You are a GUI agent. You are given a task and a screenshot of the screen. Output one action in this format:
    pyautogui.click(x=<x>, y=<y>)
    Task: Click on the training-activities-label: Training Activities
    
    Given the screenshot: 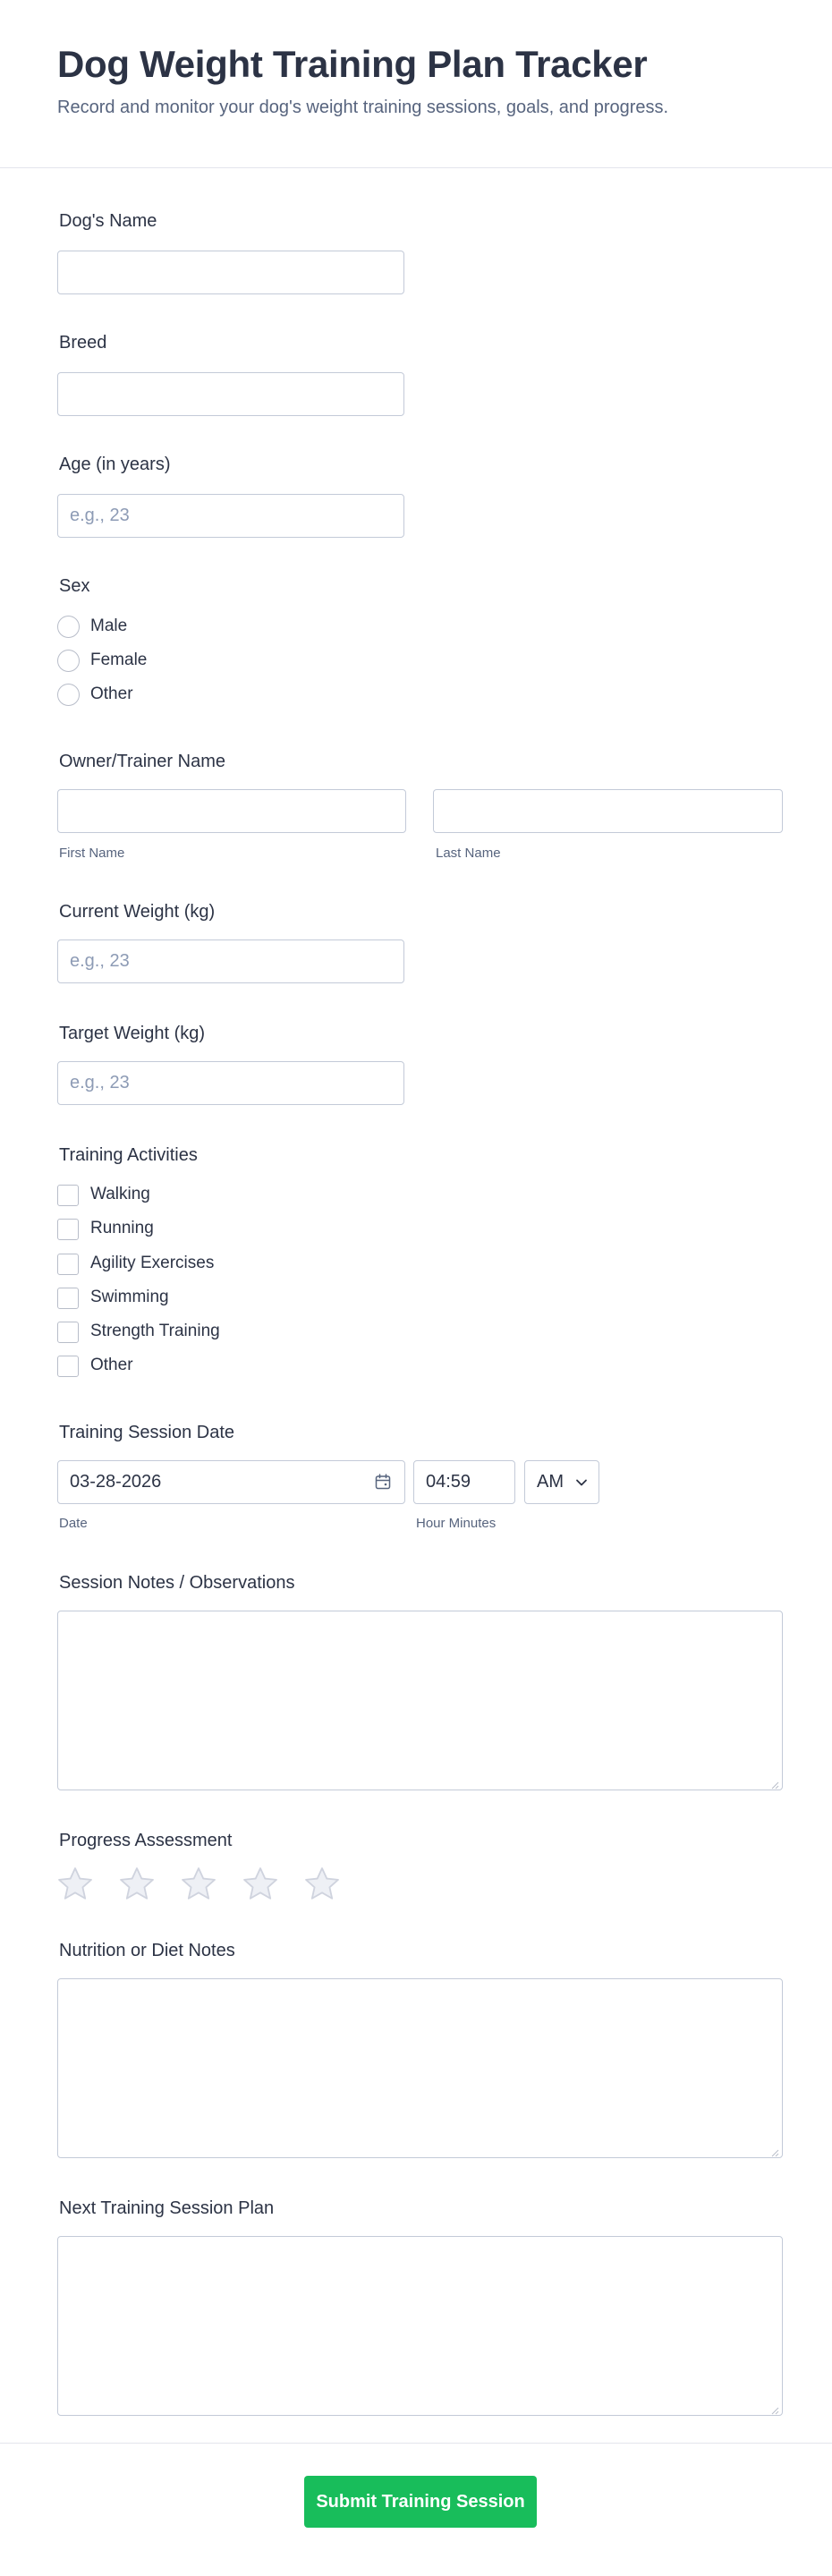 What is the action you would take?
    pyautogui.click(x=128, y=1155)
    